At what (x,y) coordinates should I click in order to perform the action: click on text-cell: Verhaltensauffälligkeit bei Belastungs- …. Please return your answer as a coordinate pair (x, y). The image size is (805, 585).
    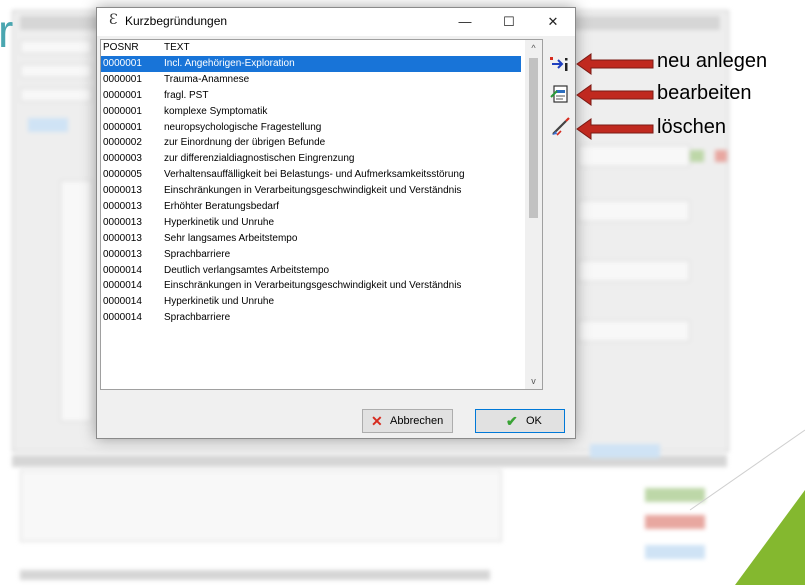
    Looking at the image, I should click on (314, 175).